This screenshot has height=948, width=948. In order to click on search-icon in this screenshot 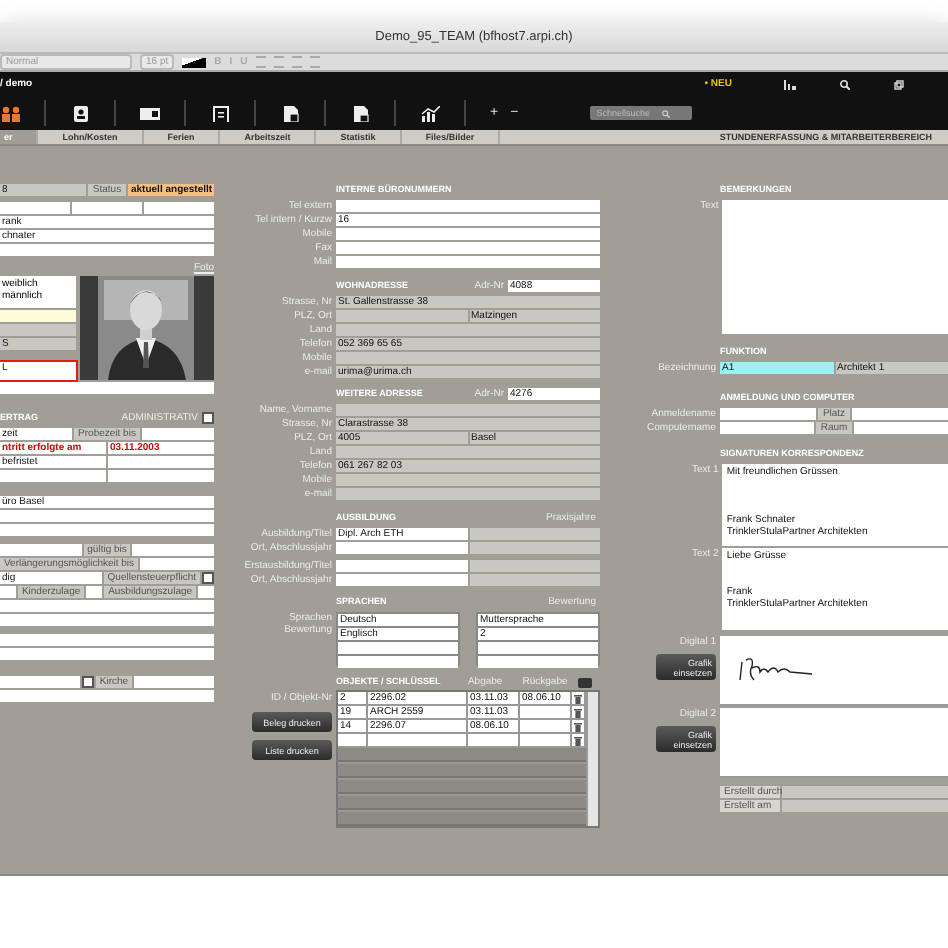, I will do `click(845, 84)`.